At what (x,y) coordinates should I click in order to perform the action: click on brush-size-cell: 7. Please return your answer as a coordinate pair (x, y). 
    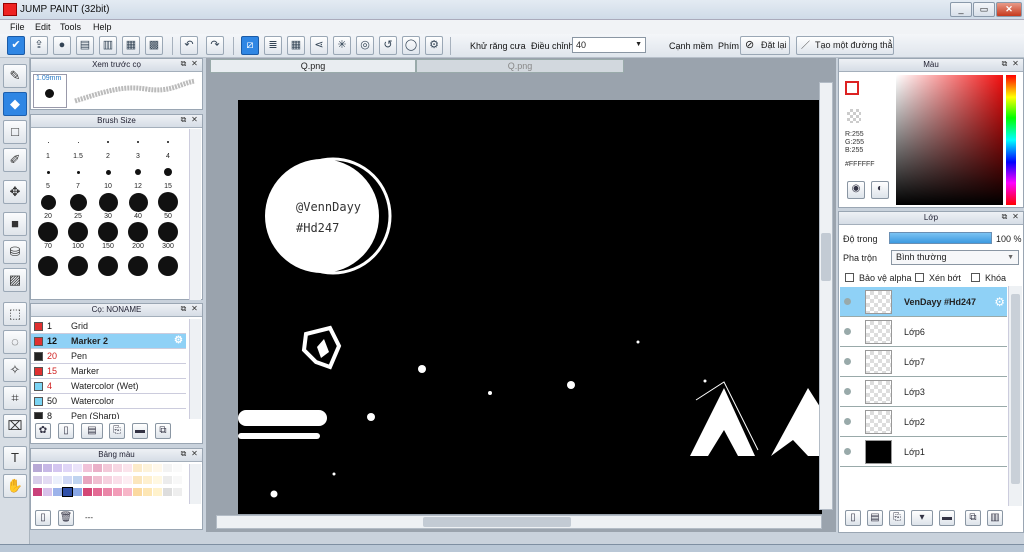
    Looking at the image, I should click on (78, 176).